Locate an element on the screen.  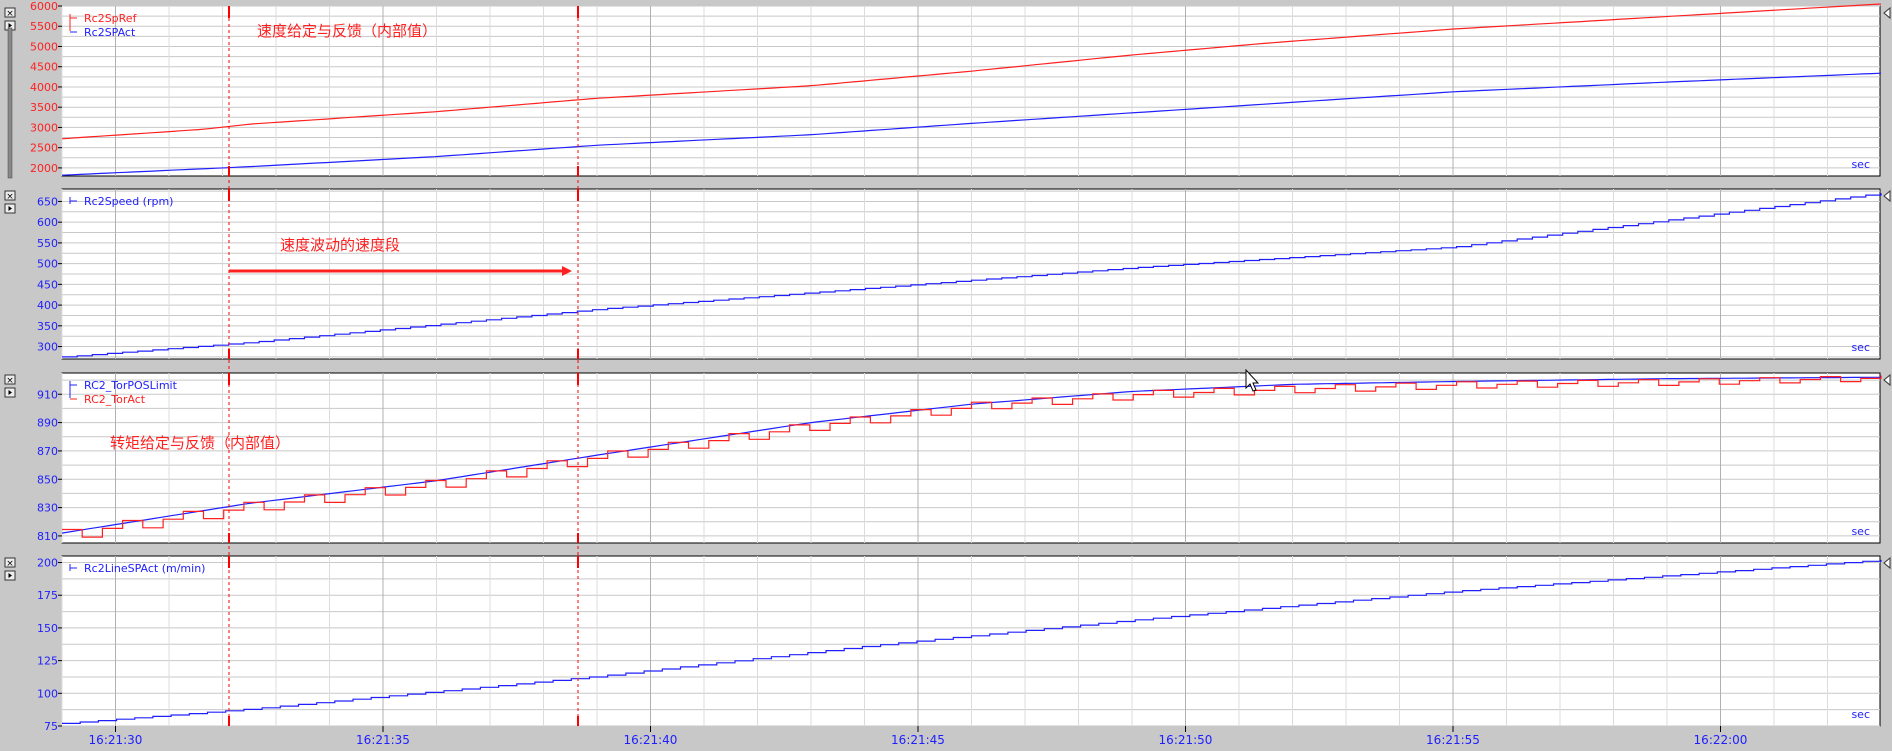
y-tick-label: 75 is located at coordinates (51, 726).